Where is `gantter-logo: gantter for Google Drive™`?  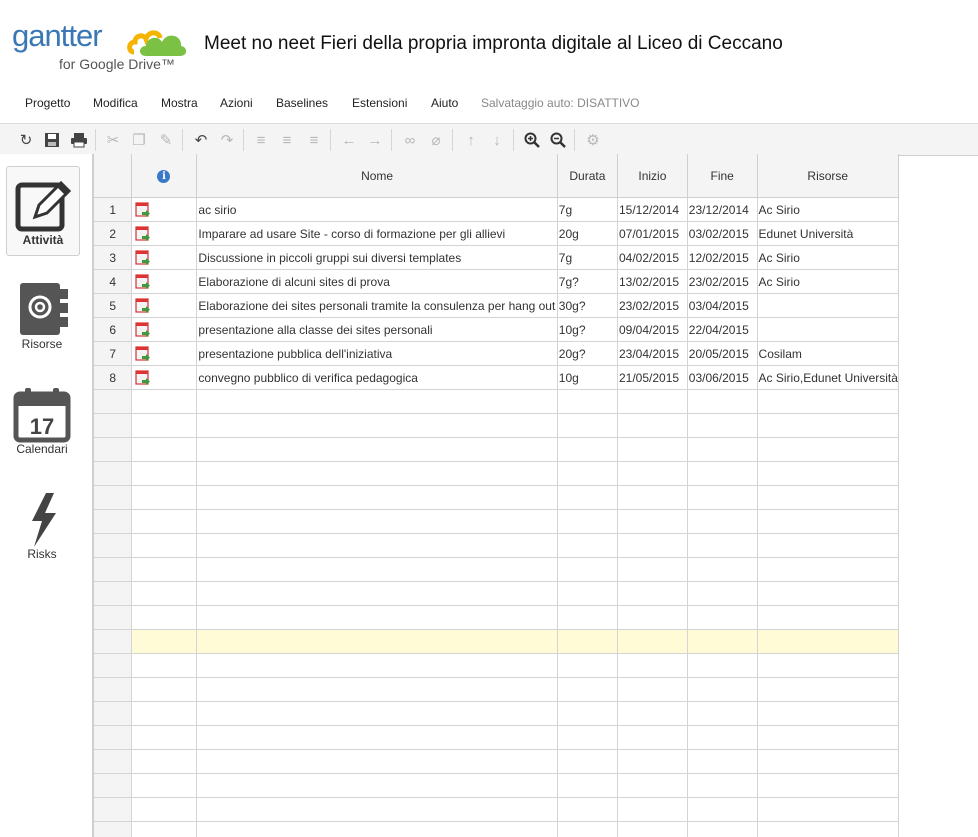
gantter-logo: gantter for Google Drive™ is located at coordinates (99, 46).